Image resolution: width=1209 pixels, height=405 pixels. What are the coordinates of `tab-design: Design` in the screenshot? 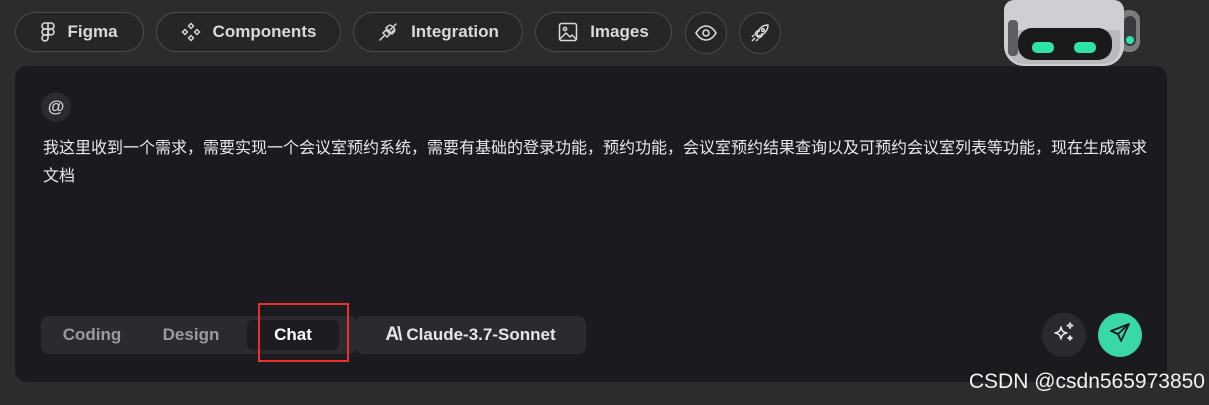 It's located at (191, 335).